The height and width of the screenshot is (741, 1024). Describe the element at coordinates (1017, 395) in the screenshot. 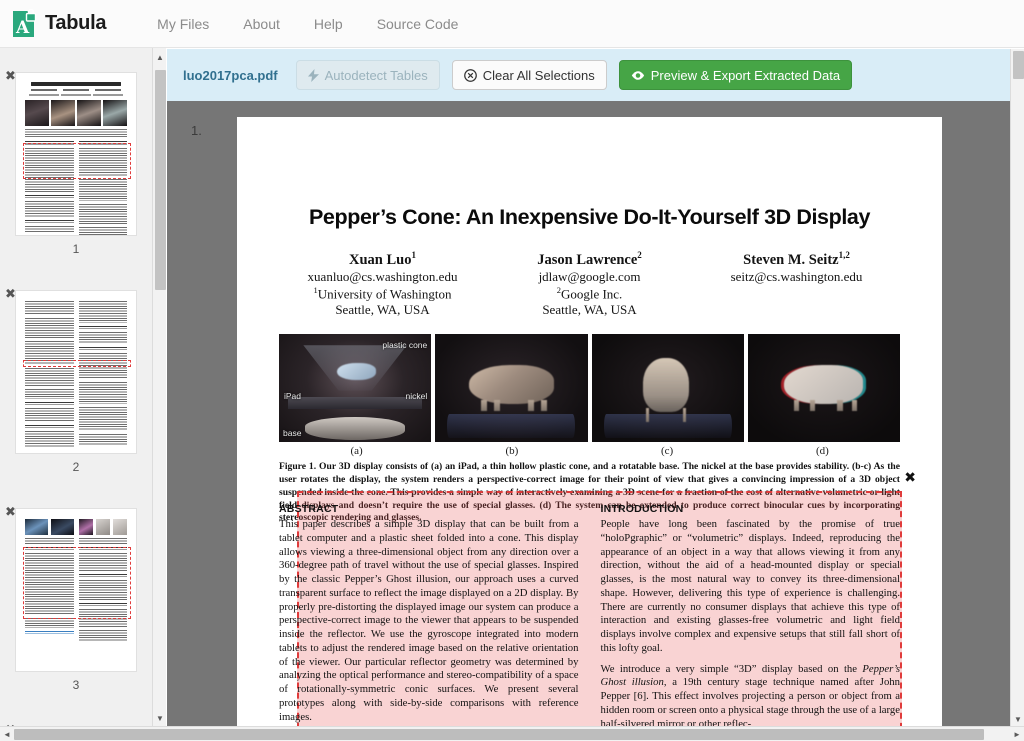

I see `viewer-scrollbar: ▼` at that location.